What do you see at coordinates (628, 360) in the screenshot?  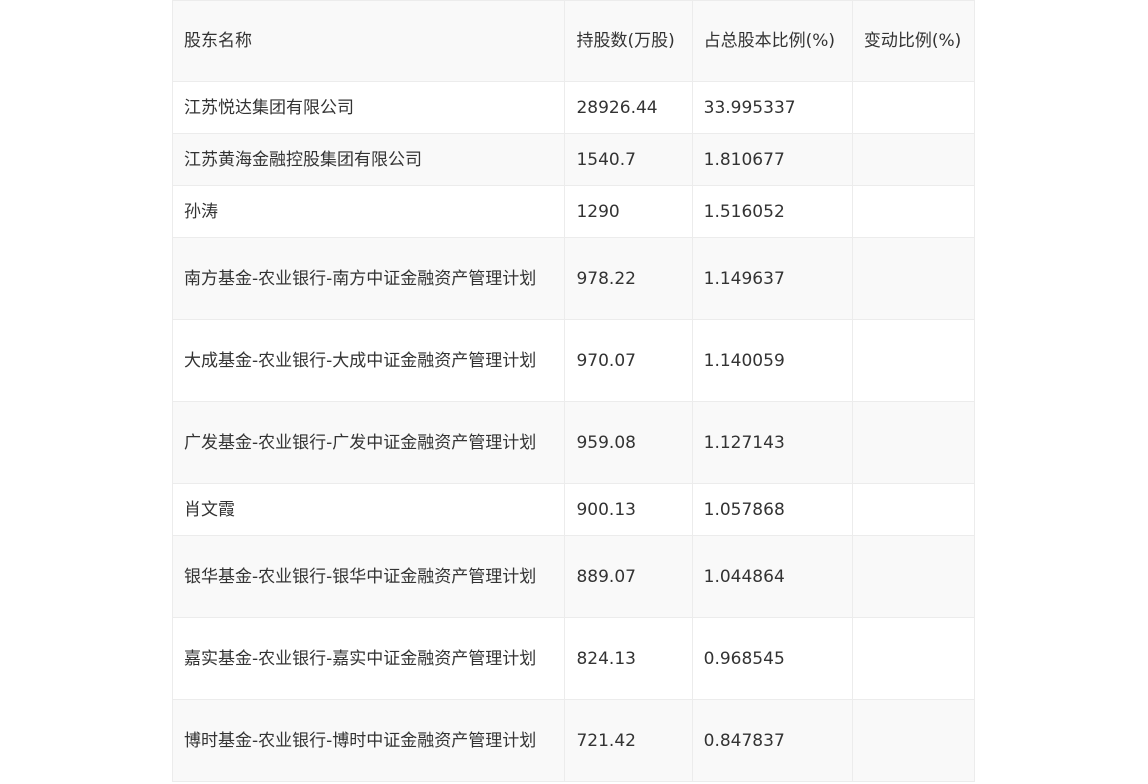 I see `cell-shares: 970.07` at bounding box center [628, 360].